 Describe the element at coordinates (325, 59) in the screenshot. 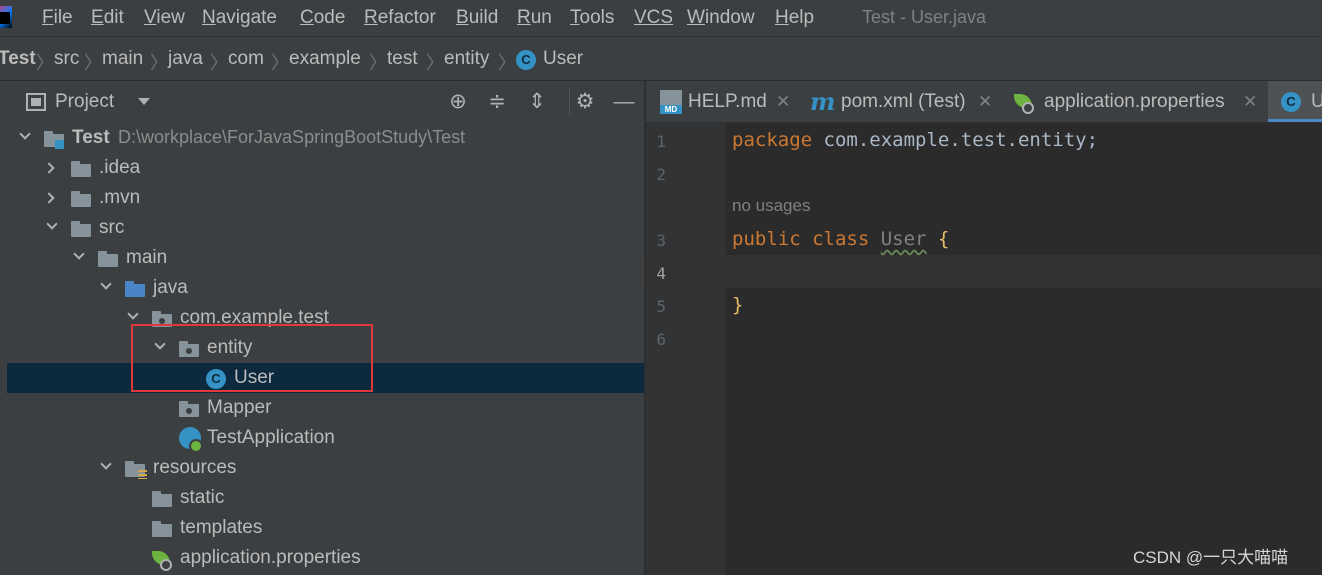

I see `breadcrumb-item-example: example` at that location.